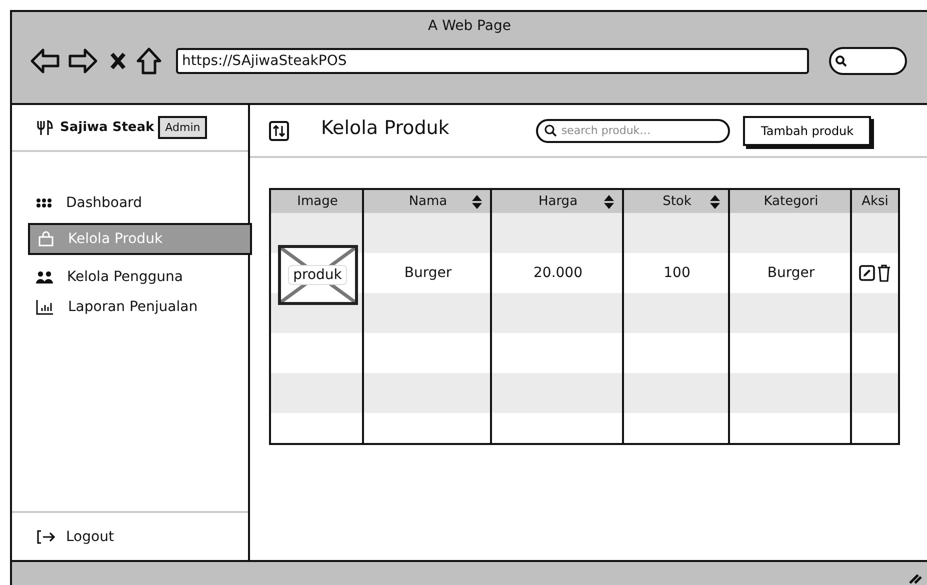  Describe the element at coordinates (677, 273) in the screenshot. I see `table-cell: 100` at that location.